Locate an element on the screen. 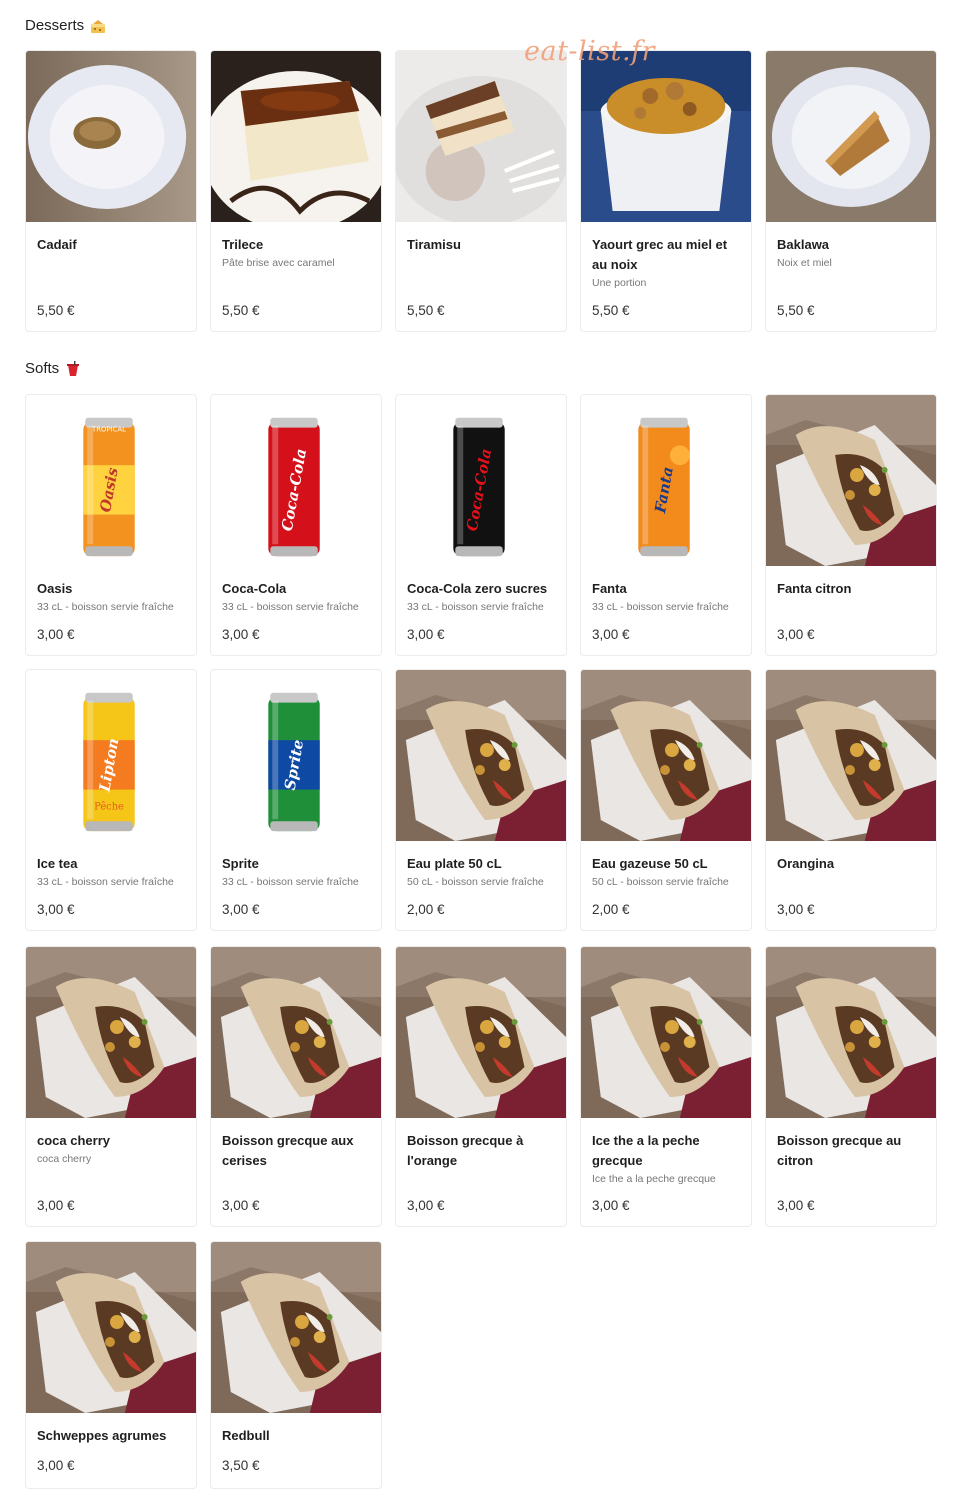 The height and width of the screenshot is (1500, 959). menu-item-card: Fanta citron 3,00 € is located at coordinates (851, 525).